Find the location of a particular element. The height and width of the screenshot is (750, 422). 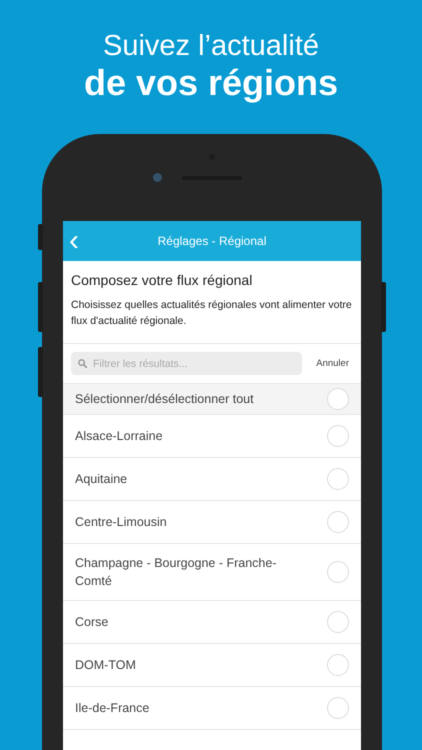

region-row: Alsace-Lorraine is located at coordinates (212, 436).